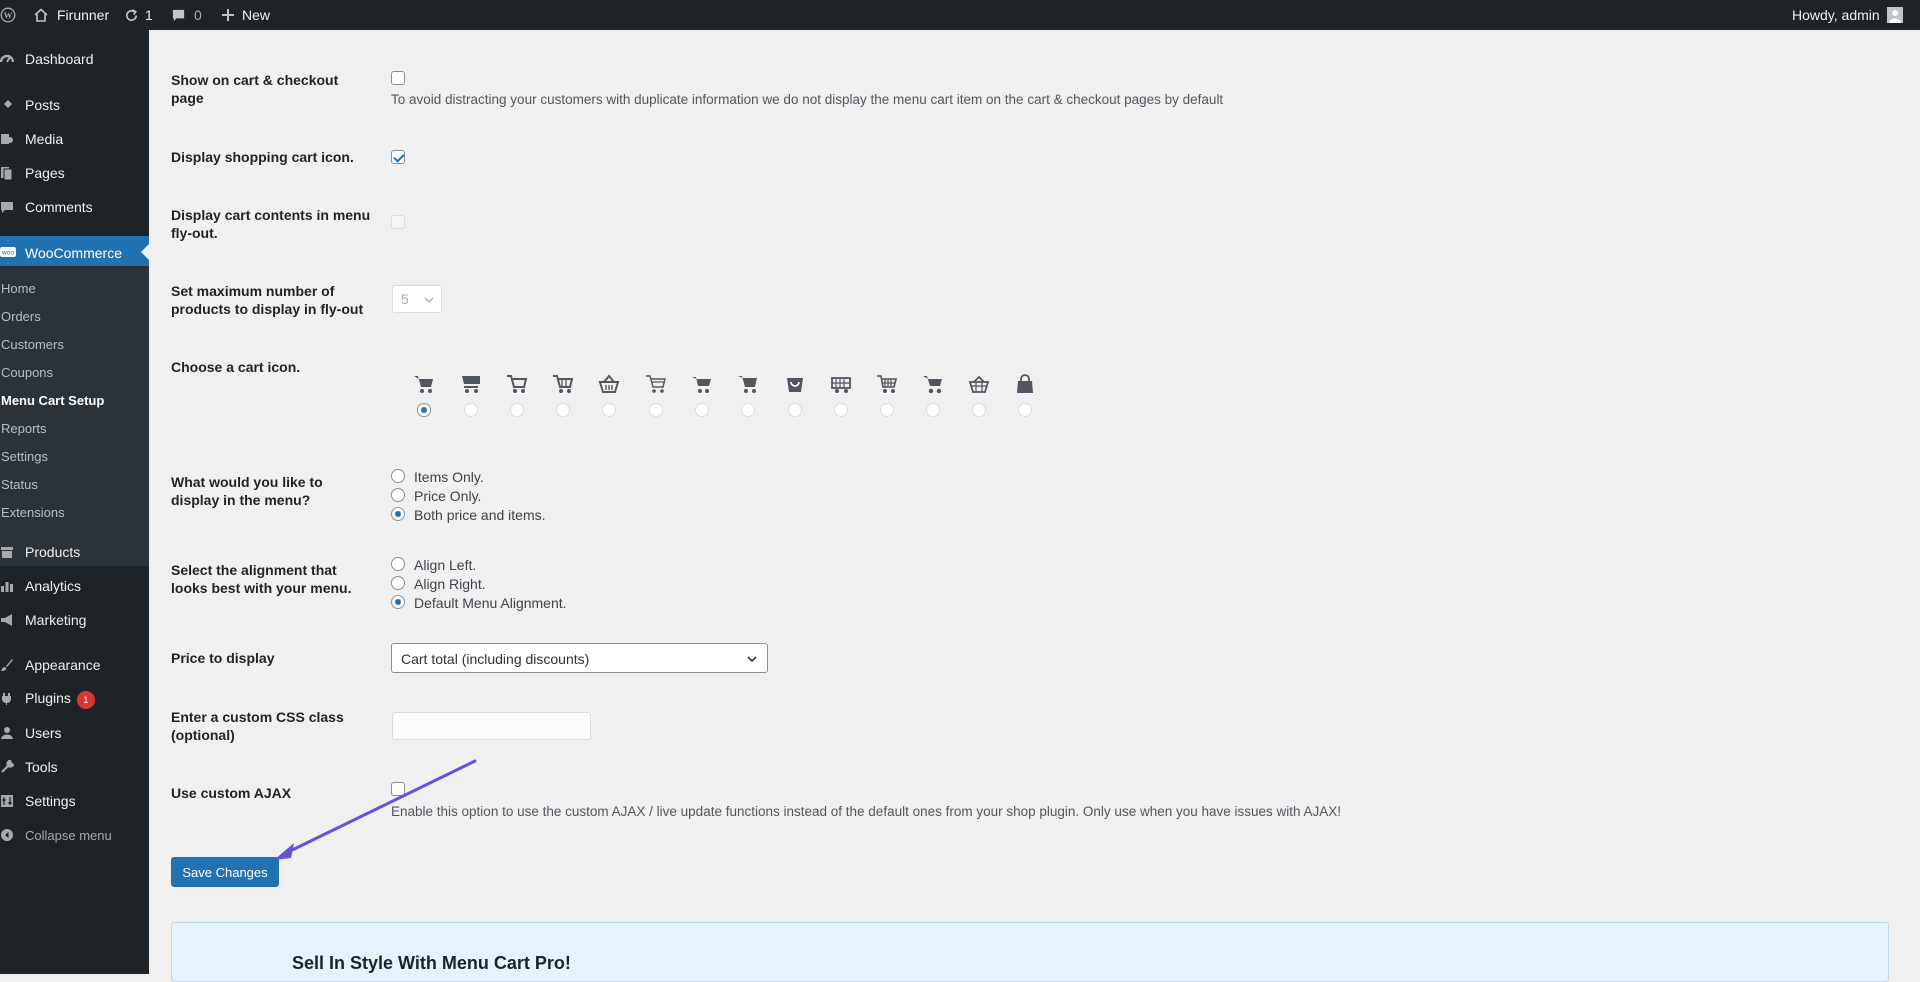 The width and height of the screenshot is (1920, 982). What do you see at coordinates (375, 809) in the screenshot?
I see `annotation-arrow-icon` at bounding box center [375, 809].